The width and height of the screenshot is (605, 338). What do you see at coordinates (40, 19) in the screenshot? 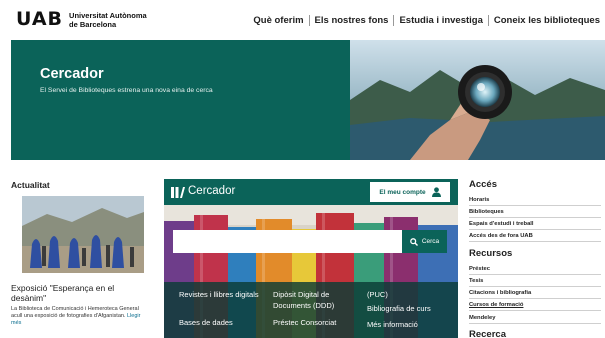
I see `logo-mark: UAB` at bounding box center [40, 19].